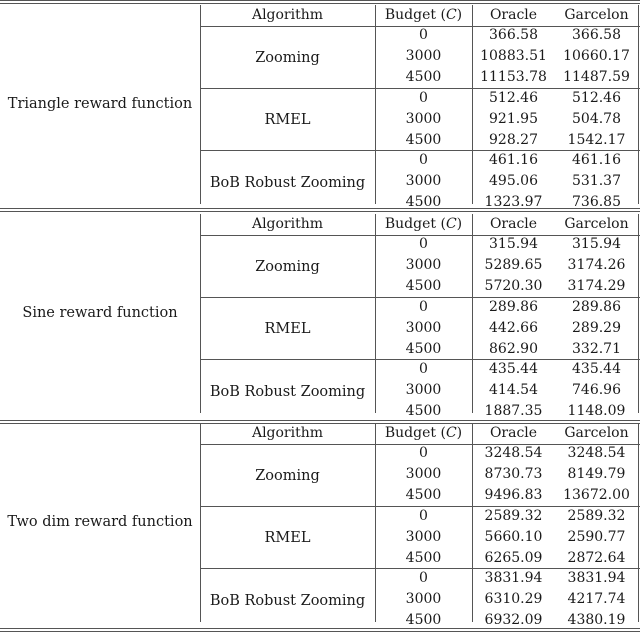 The width and height of the screenshot is (640, 633). What do you see at coordinates (596, 286) in the screenshot?
I see `garcelon-value: 3174.29` at bounding box center [596, 286].